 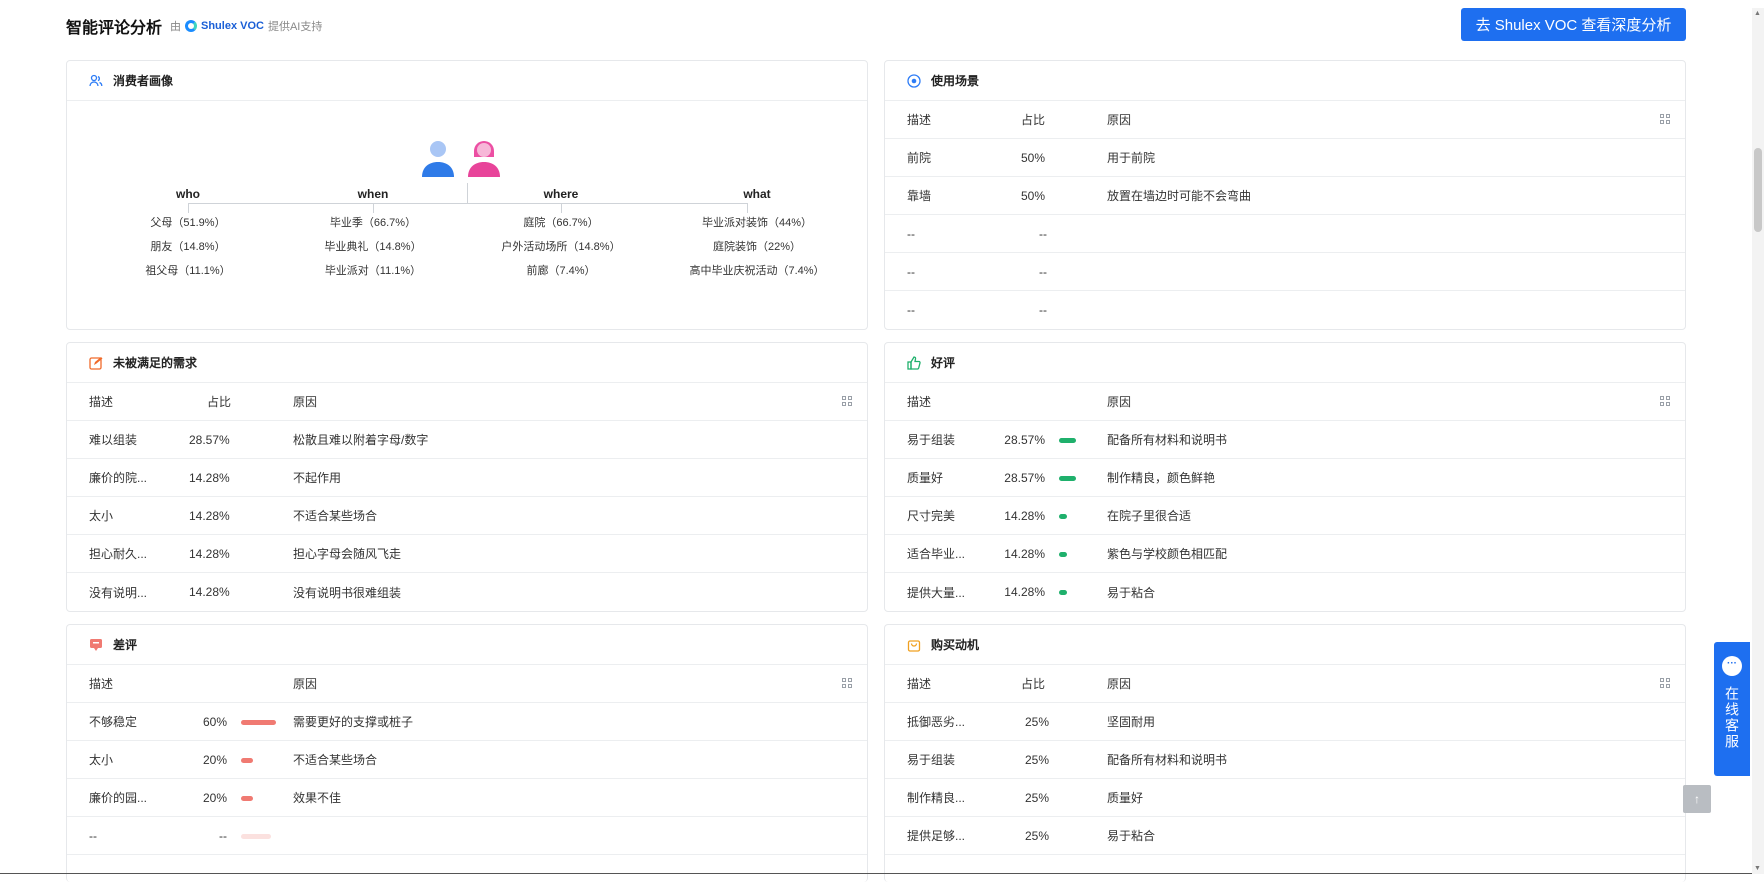 I want to click on persona-column-where: where 庭院（66.7%） 户外活动场所（14.8%） 前廊（7.4%）, so click(x=561, y=235).